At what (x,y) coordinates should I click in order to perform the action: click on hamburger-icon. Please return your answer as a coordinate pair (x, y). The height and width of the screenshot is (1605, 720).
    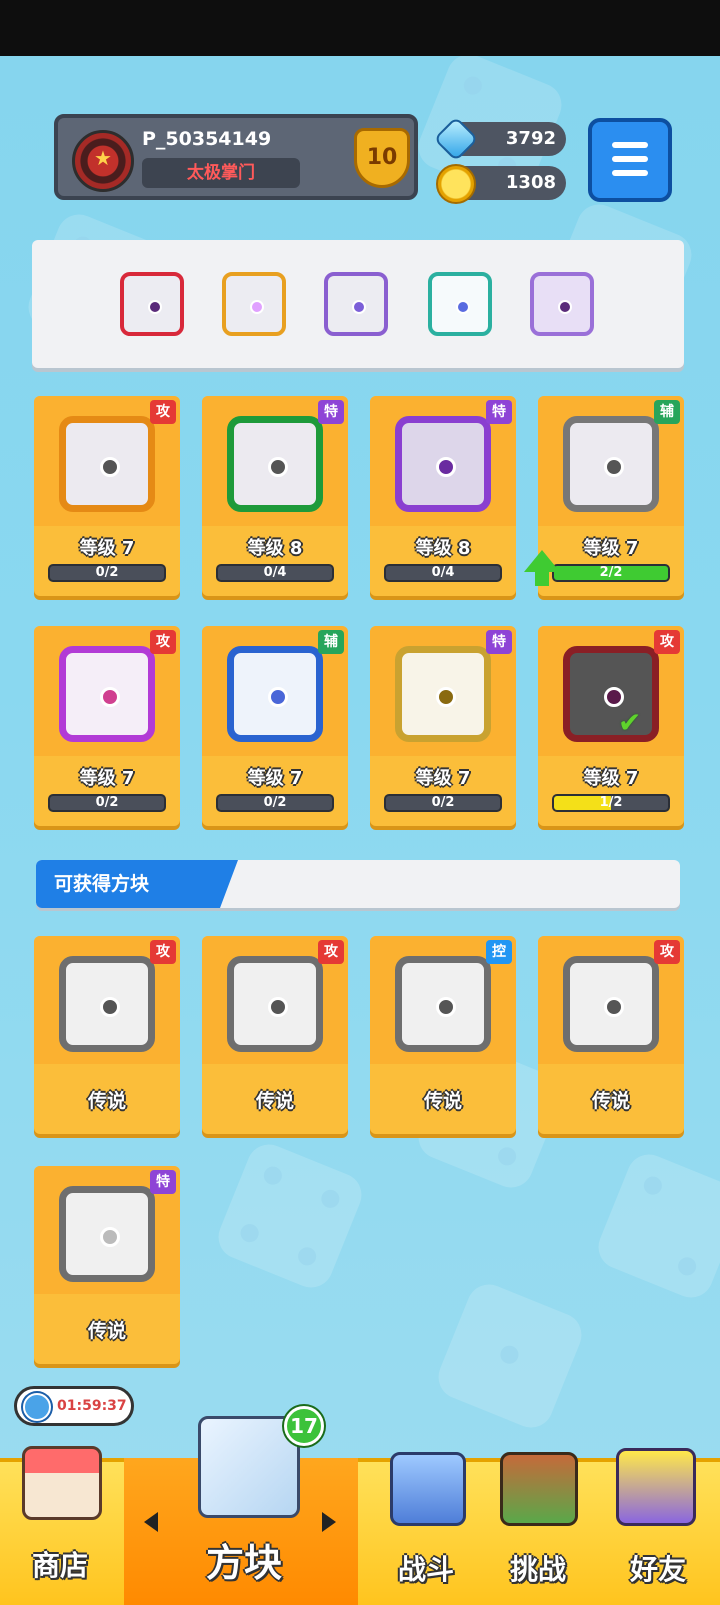
    Looking at the image, I should click on (630, 145).